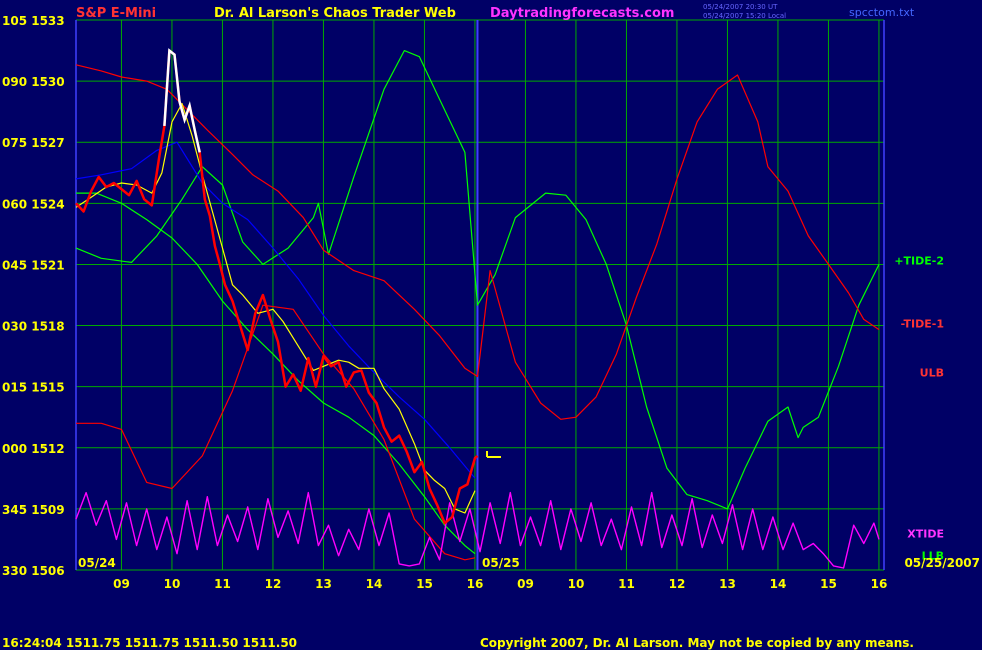 Image resolution: width=982 pixels, height=650 pixels. I want to click on chart-title: Dr. Al Larson's Chaos Trader Web, so click(335, 13).